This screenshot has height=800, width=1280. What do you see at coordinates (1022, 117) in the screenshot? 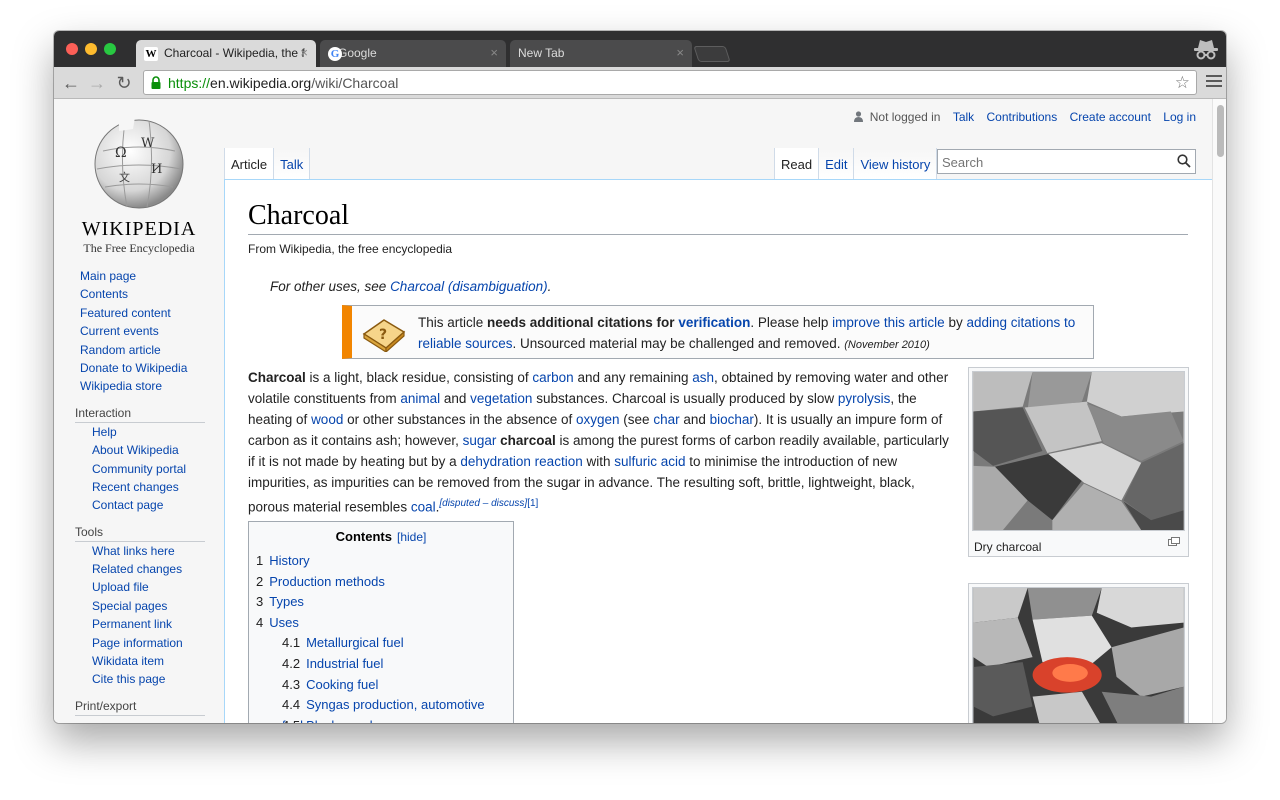
I see `contributions-link: Contributions` at bounding box center [1022, 117].